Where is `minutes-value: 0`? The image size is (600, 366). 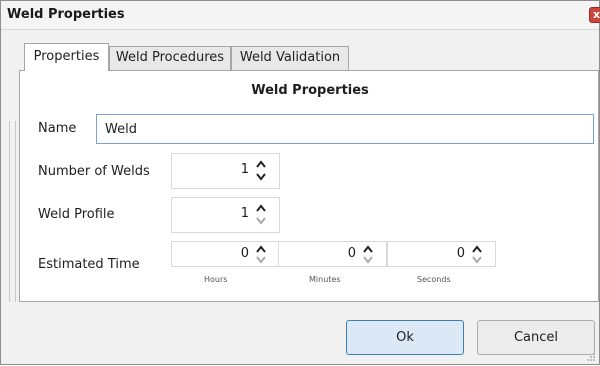
minutes-value: 0 is located at coordinates (351, 253).